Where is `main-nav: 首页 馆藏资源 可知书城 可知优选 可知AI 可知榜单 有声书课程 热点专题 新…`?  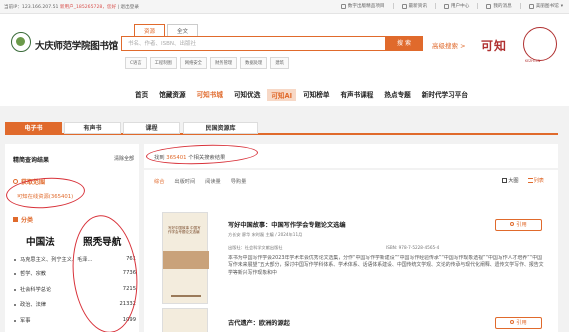 main-nav: 首页 馆藏资源 可知书城 可知优选 可知AI 可知榜单 有声书课程 热点专题 新… is located at coordinates (284, 93).